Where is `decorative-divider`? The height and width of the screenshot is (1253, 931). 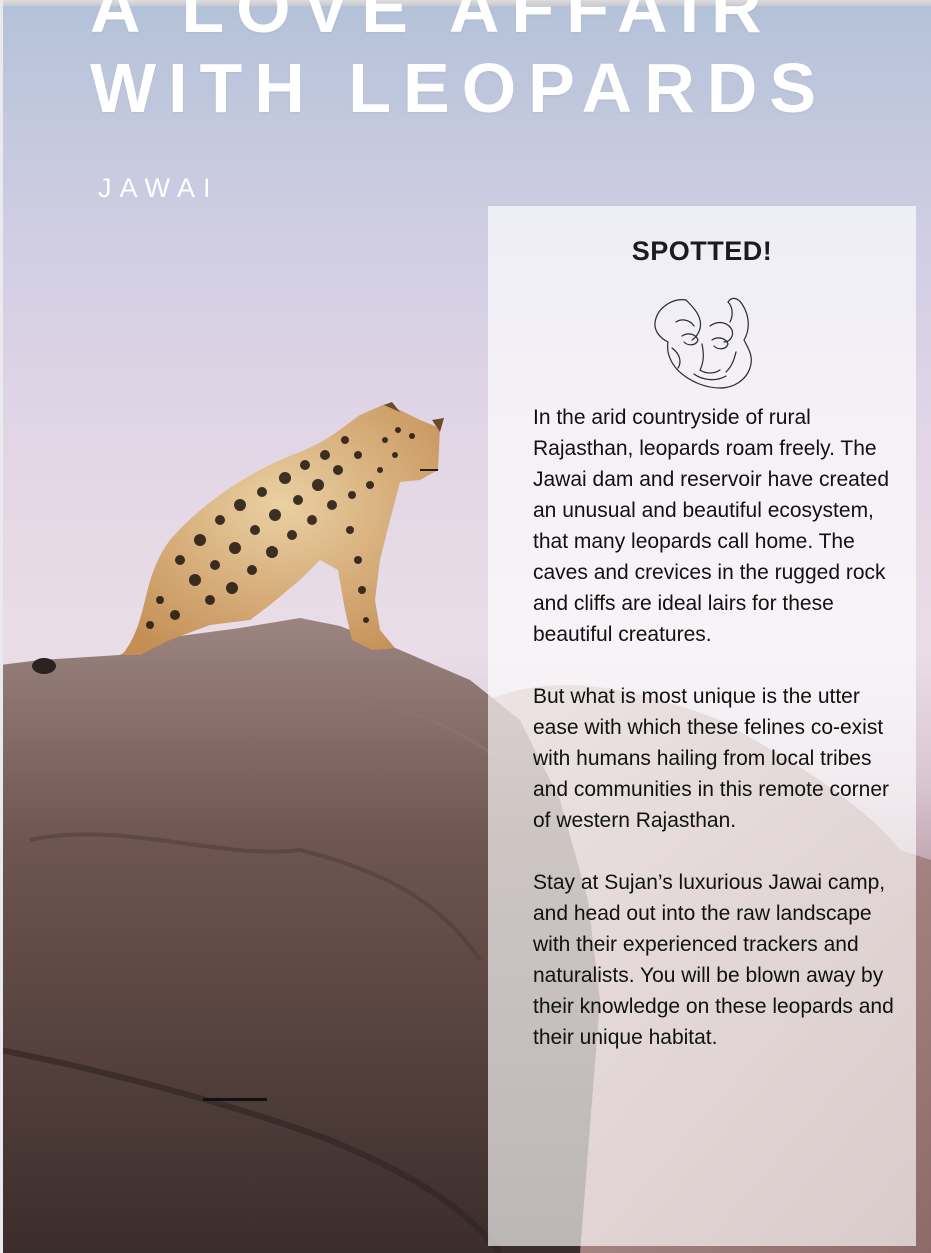
decorative-divider is located at coordinates (235, 1099).